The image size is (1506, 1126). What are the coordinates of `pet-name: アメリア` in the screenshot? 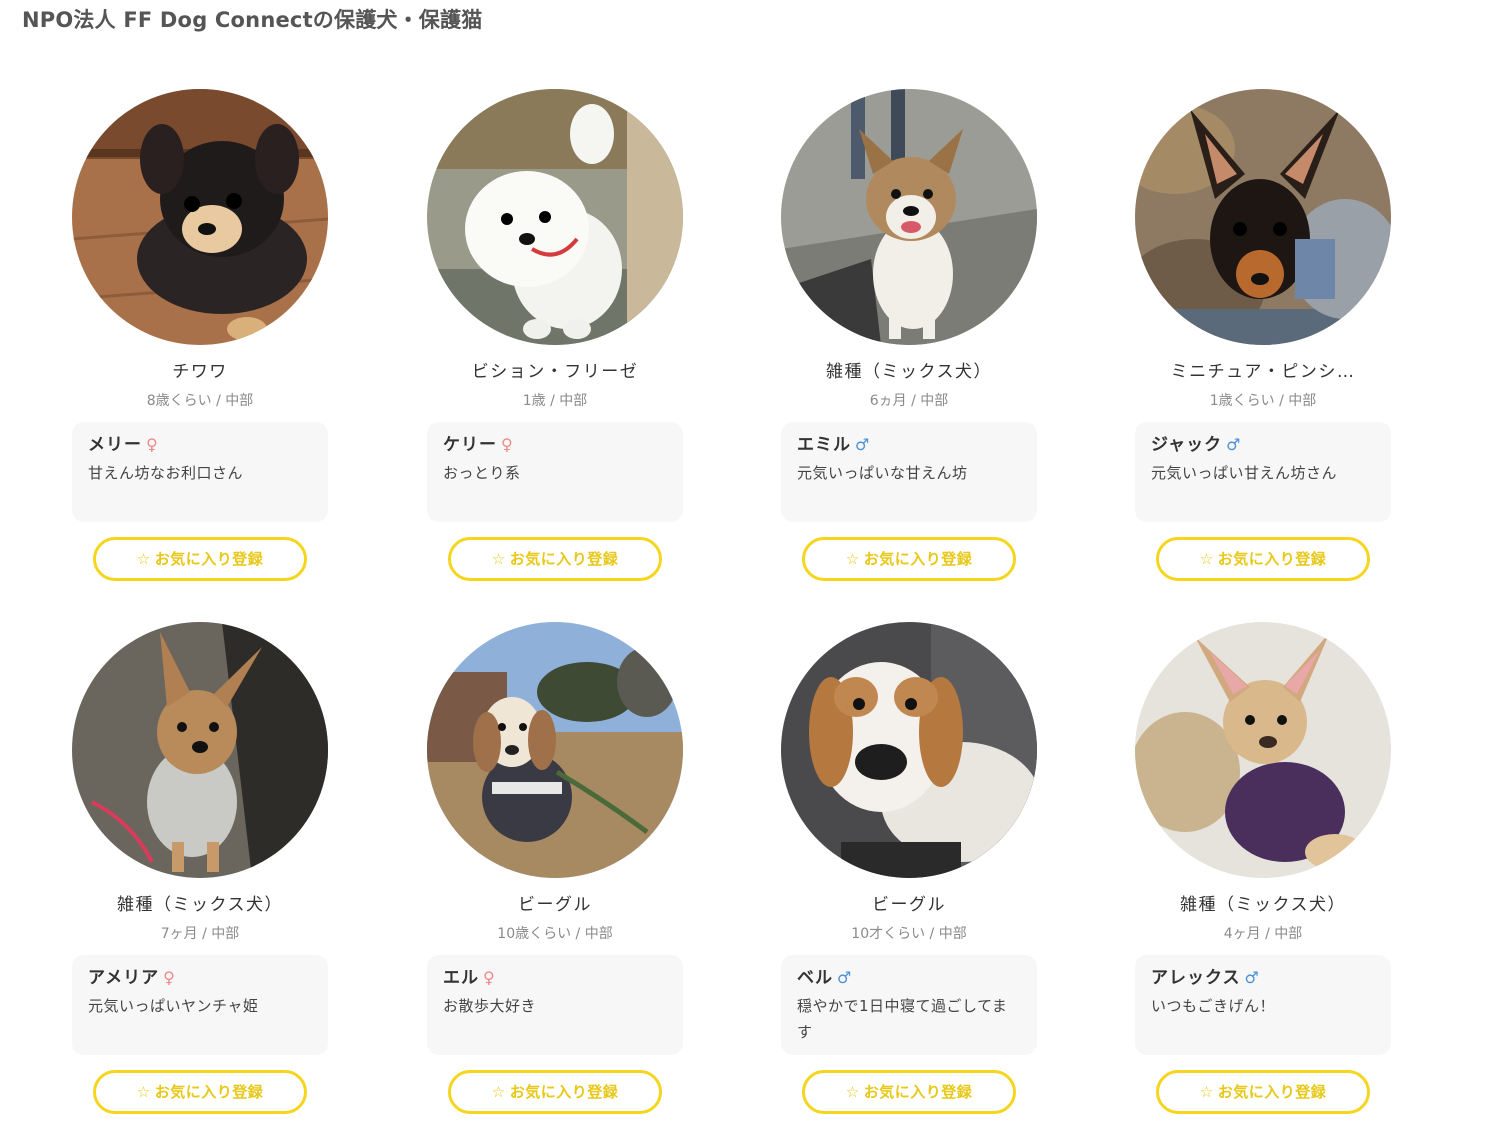 It's located at (124, 978).